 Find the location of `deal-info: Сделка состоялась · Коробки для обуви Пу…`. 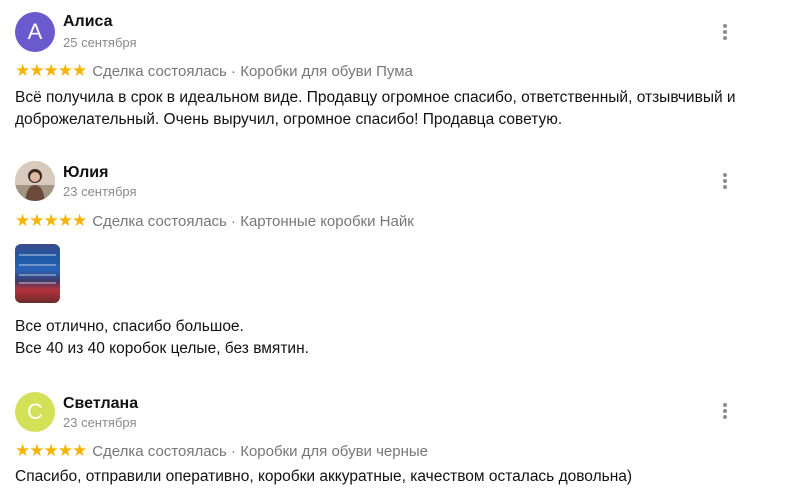

deal-info: Сделка состоялась · Коробки для обуви Пу… is located at coordinates (252, 71).